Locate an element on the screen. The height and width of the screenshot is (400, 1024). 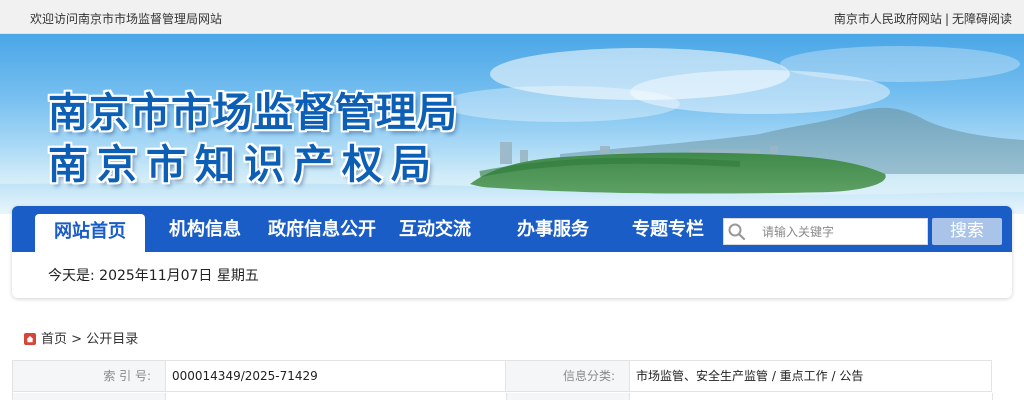
breadcrumb-home: 首页 is located at coordinates (54, 339).